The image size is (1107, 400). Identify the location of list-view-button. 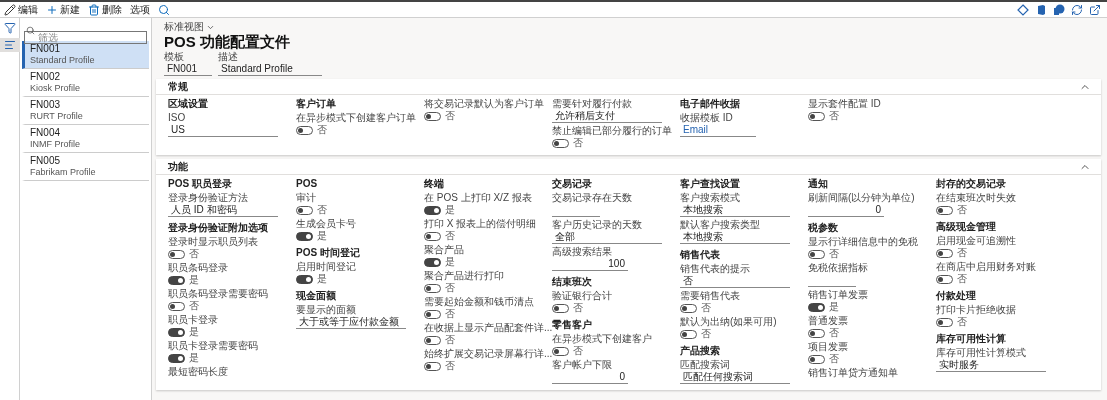
(10, 45).